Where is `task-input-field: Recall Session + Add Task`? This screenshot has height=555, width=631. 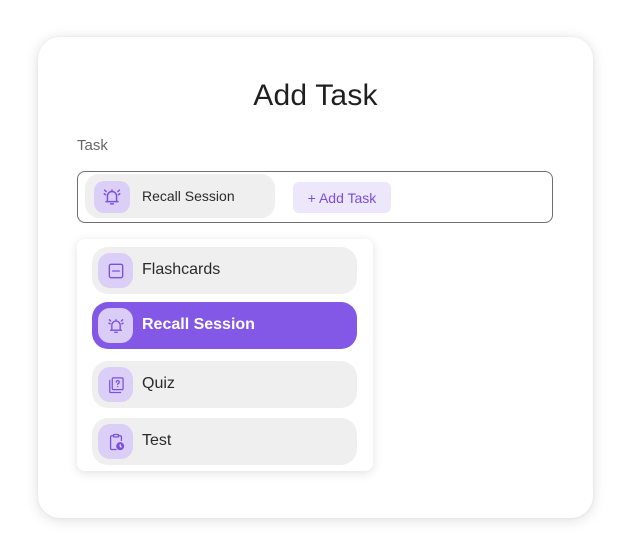 task-input-field: Recall Session + Add Task is located at coordinates (315, 197).